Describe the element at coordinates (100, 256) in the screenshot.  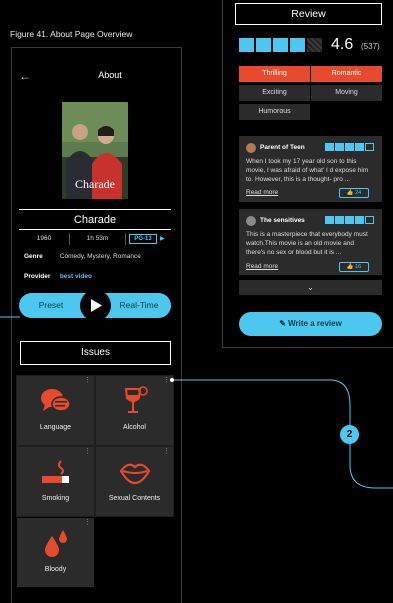
I see `genre-value: Comedy, Mystery, Romance` at that location.